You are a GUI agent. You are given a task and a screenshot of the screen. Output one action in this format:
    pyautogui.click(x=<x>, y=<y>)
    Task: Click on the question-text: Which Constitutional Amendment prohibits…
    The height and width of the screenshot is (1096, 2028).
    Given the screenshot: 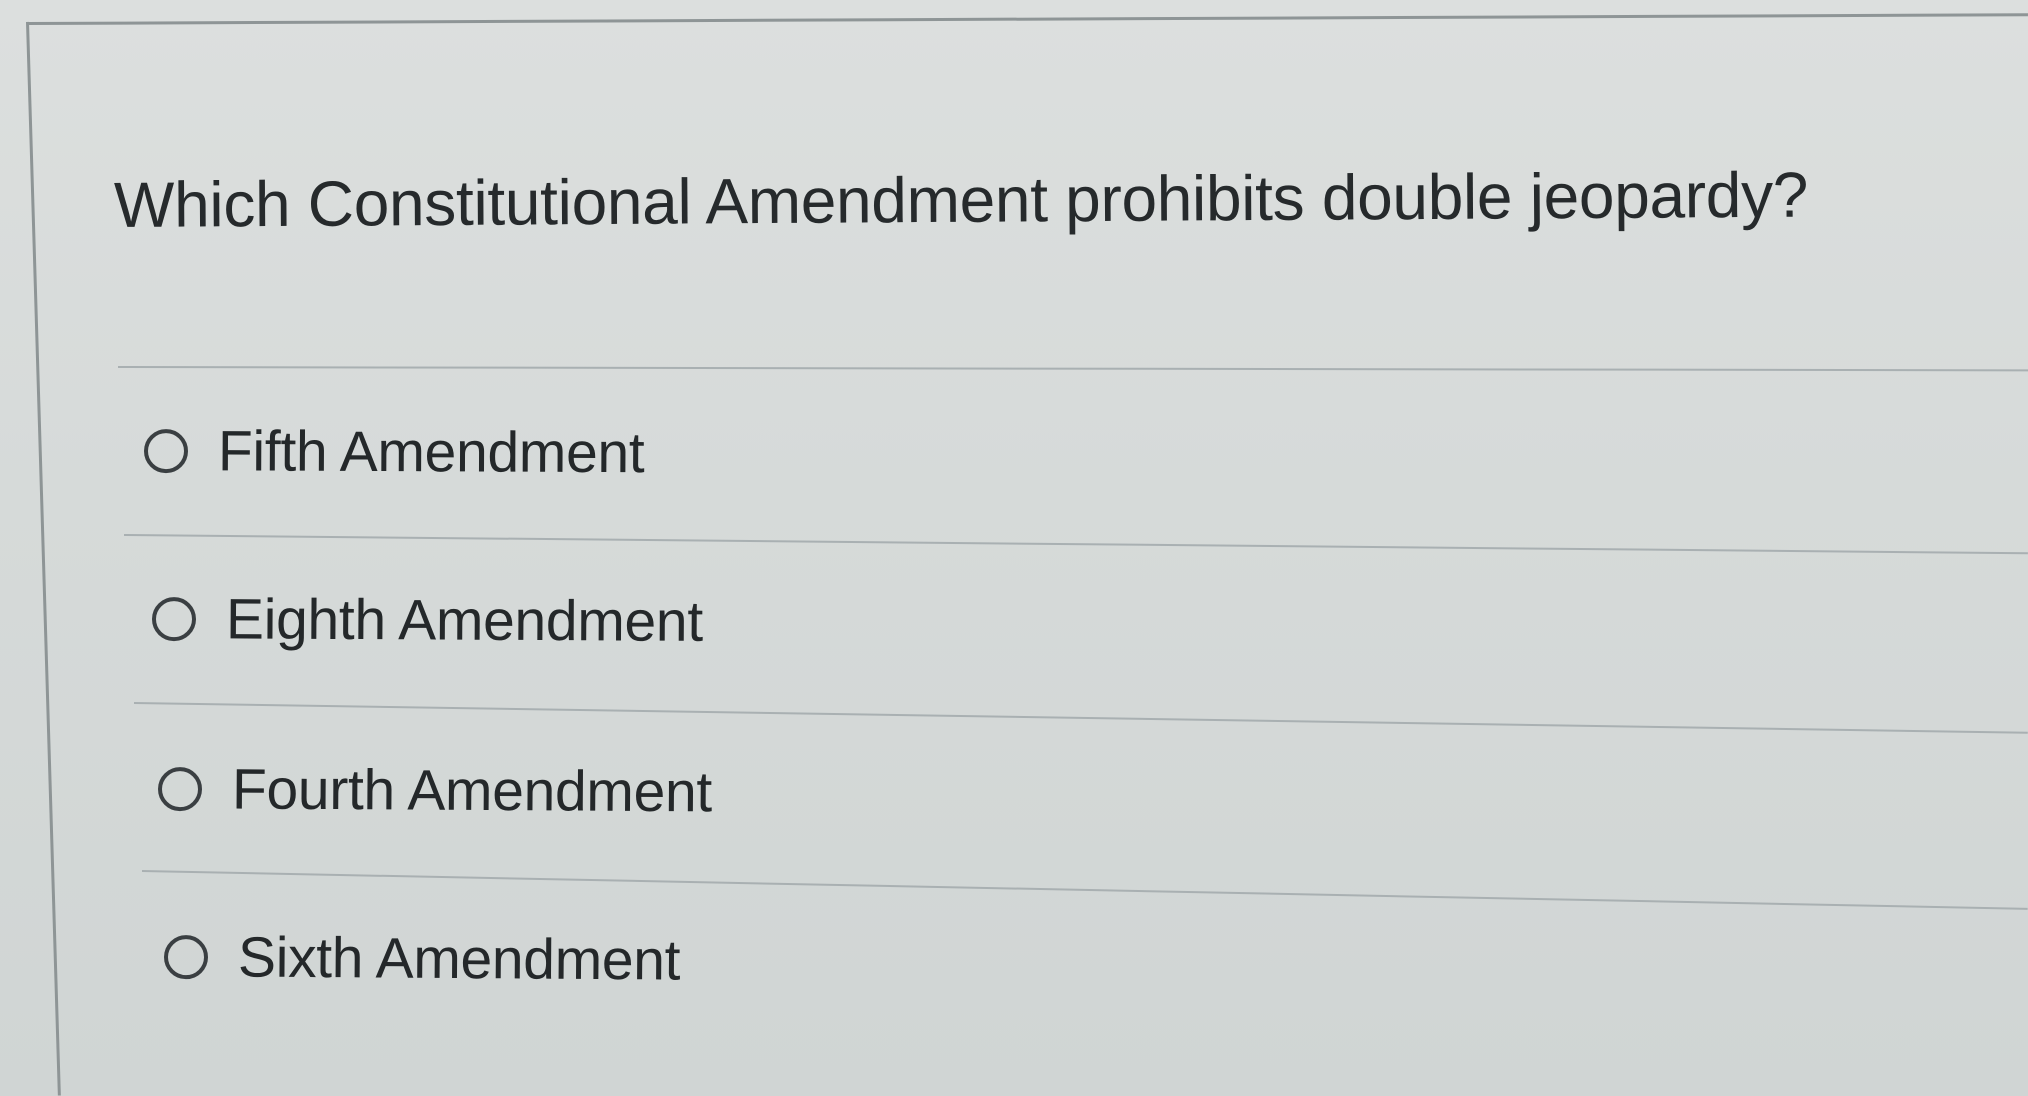 What is the action you would take?
    pyautogui.click(x=961, y=199)
    